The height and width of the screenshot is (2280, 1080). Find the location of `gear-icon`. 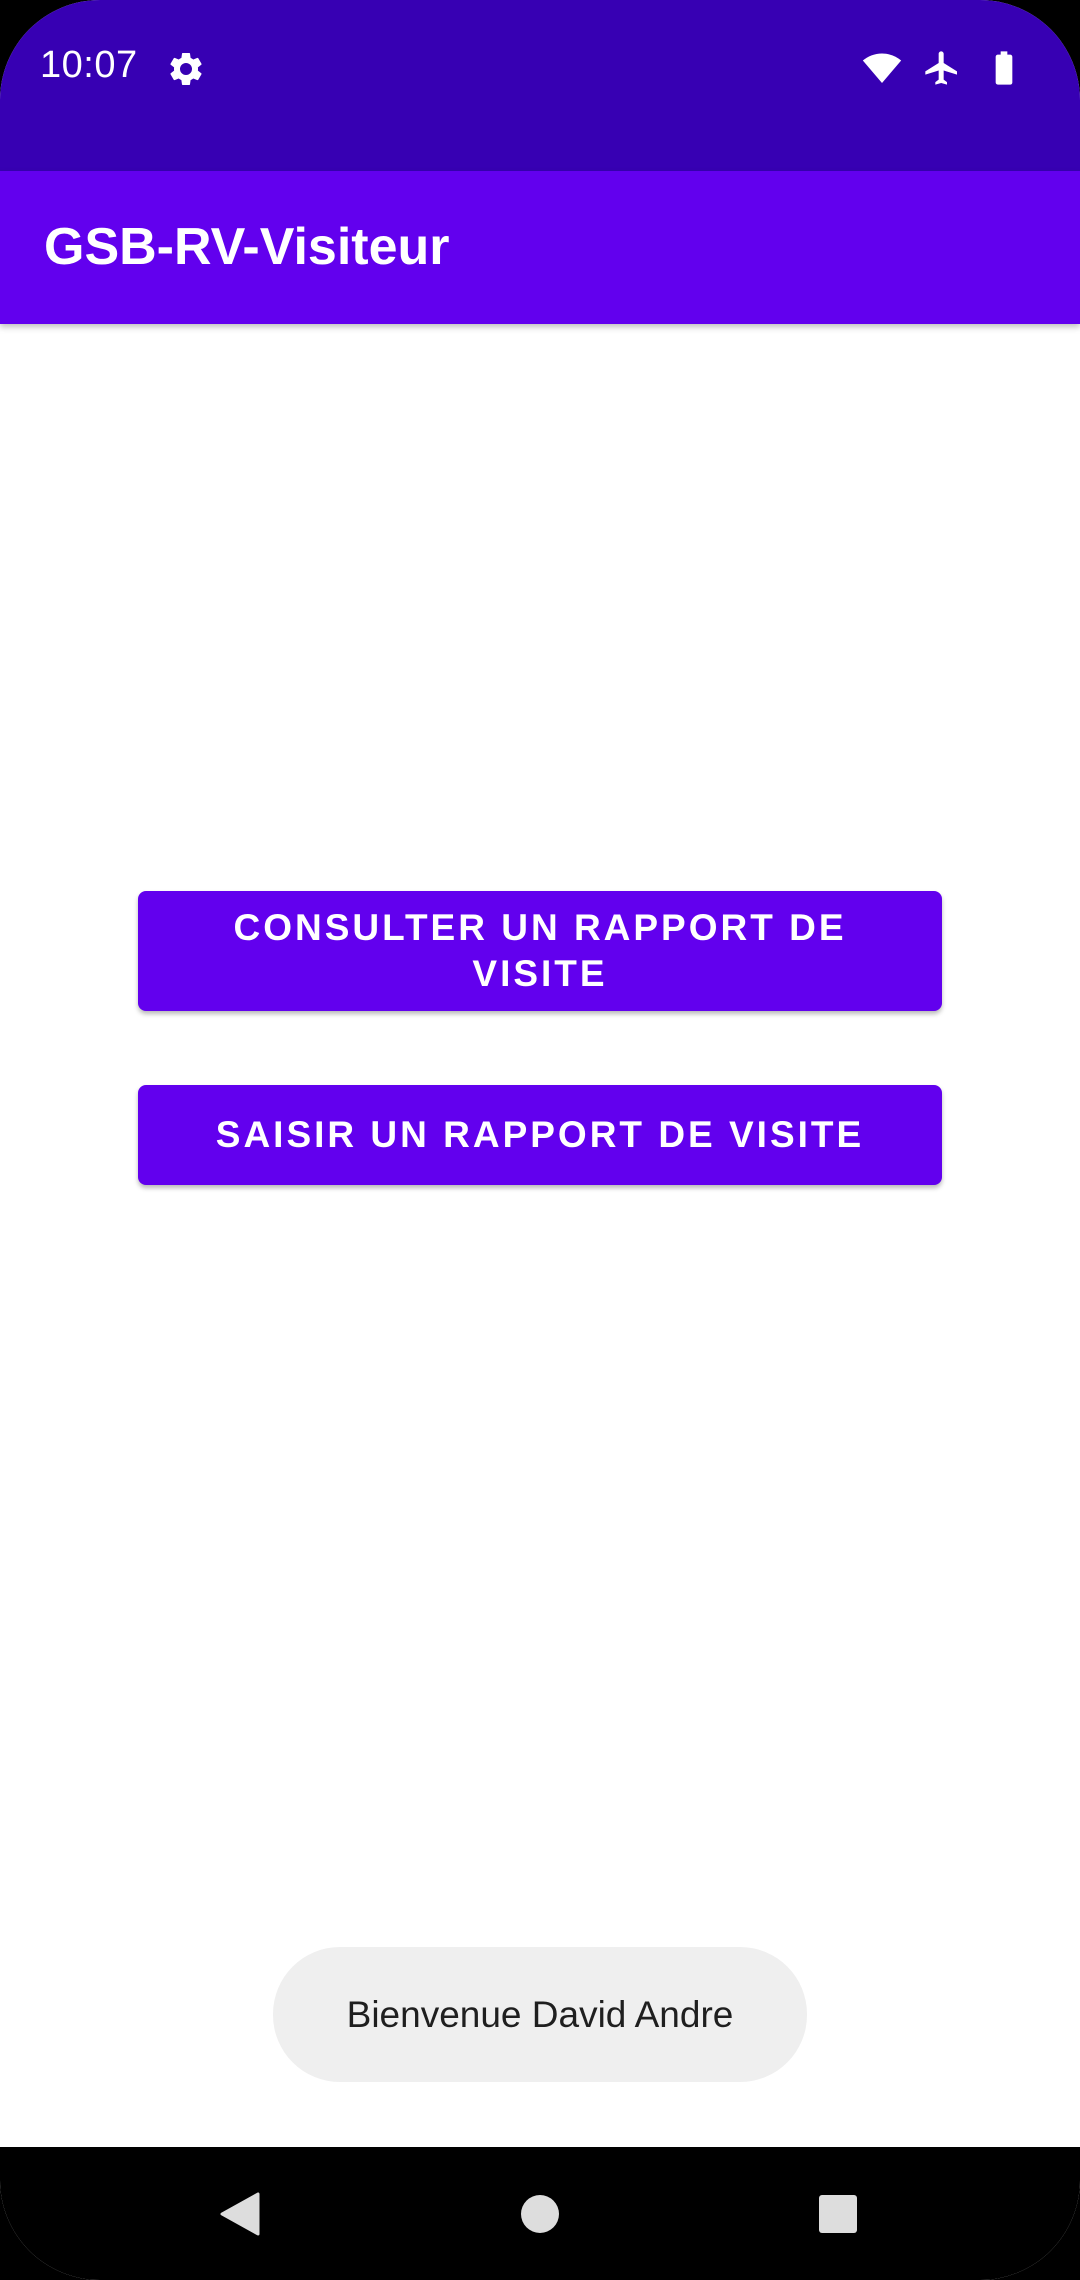

gear-icon is located at coordinates (186, 68).